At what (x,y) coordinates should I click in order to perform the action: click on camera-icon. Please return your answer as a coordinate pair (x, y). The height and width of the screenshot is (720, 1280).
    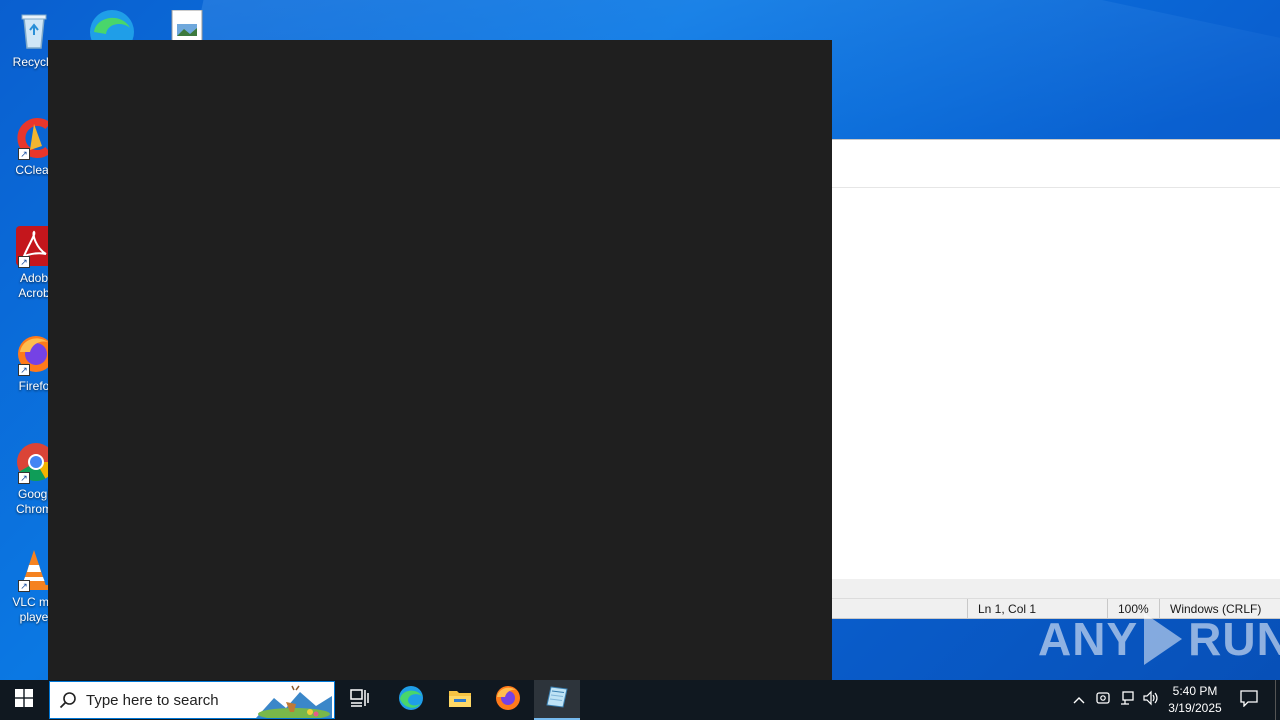
    Looking at the image, I should click on (1103, 700).